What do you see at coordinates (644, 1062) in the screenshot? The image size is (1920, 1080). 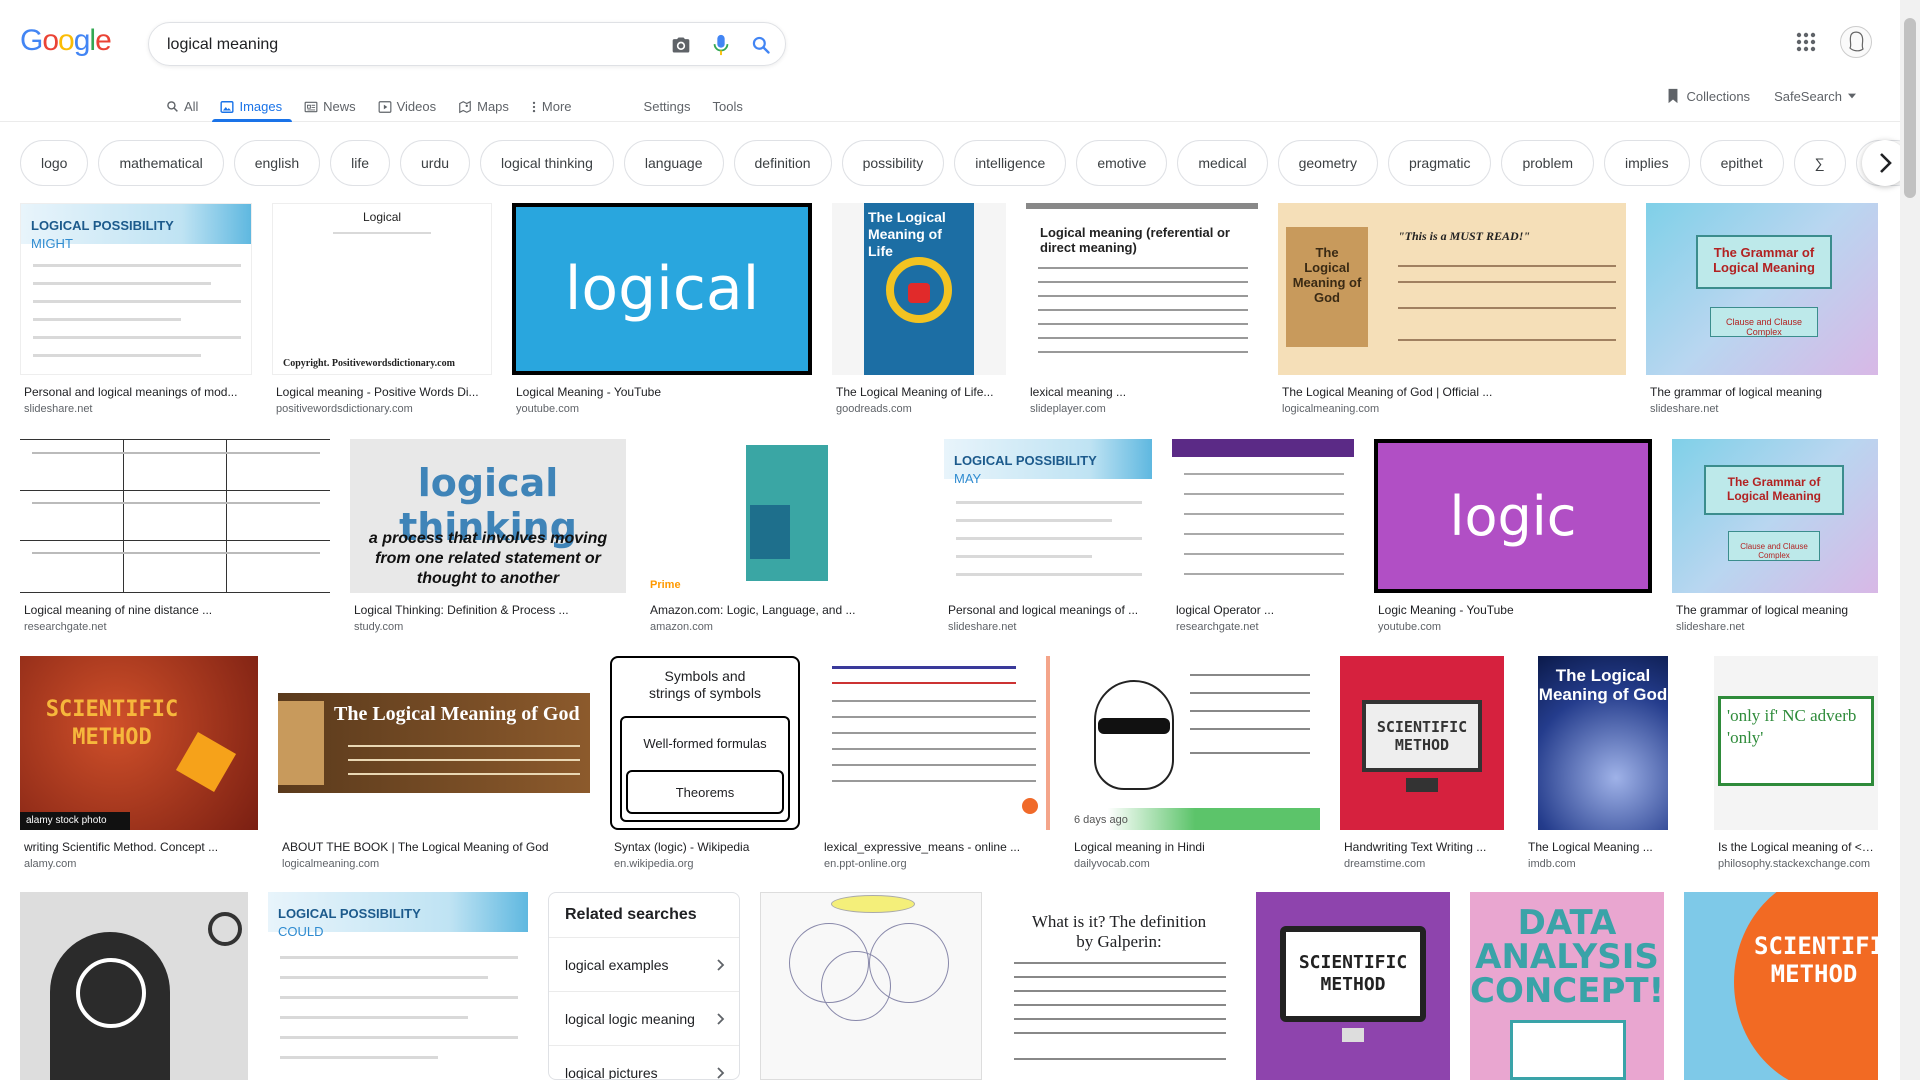 I see `related-item: logical pictures` at bounding box center [644, 1062].